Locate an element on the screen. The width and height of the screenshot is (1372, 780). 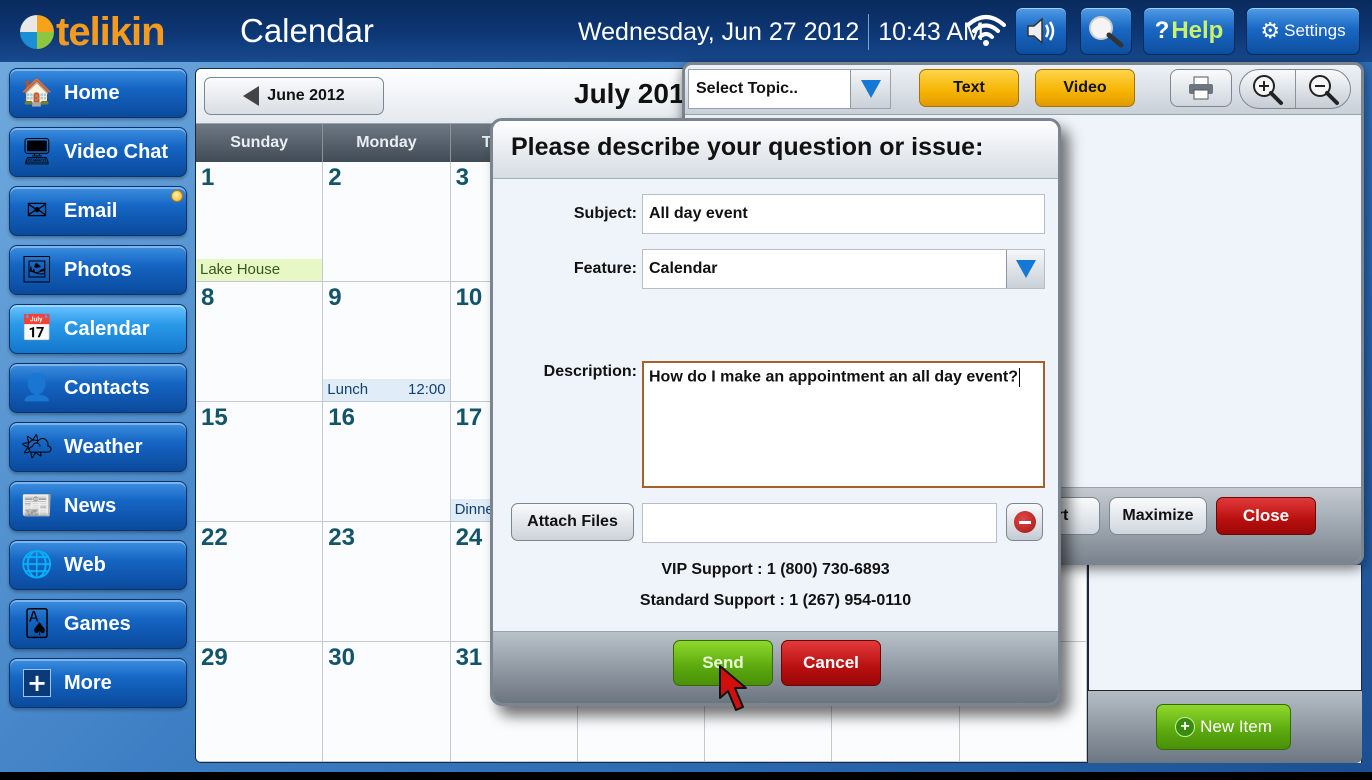
subject-value: All day event is located at coordinates (698, 213).